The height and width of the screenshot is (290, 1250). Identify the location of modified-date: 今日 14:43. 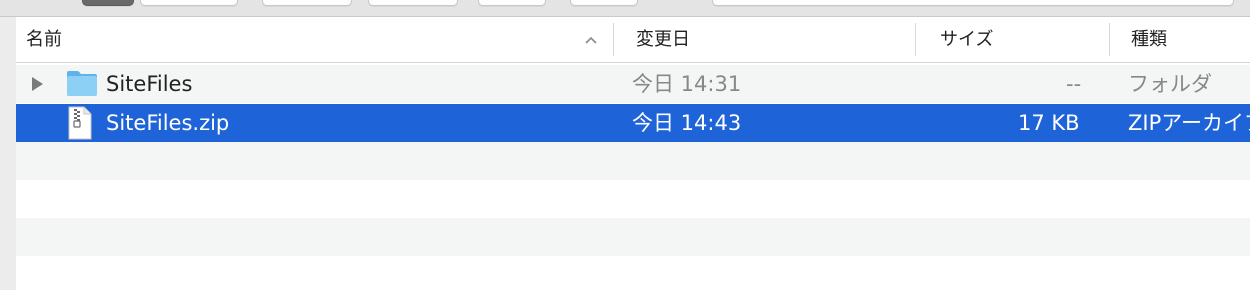
(687, 123).